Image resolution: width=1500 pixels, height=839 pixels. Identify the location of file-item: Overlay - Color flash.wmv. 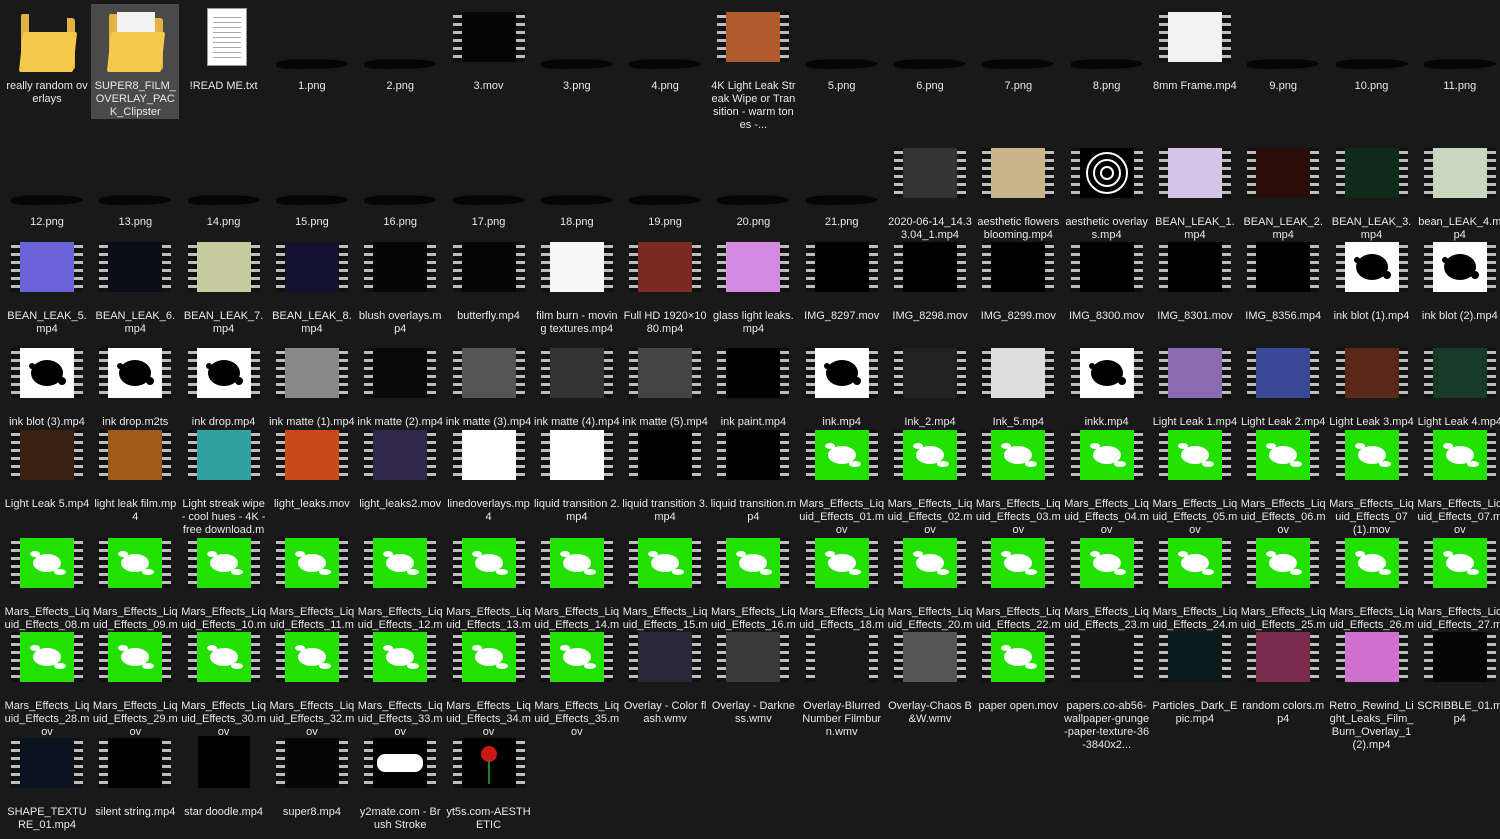
(665, 675).